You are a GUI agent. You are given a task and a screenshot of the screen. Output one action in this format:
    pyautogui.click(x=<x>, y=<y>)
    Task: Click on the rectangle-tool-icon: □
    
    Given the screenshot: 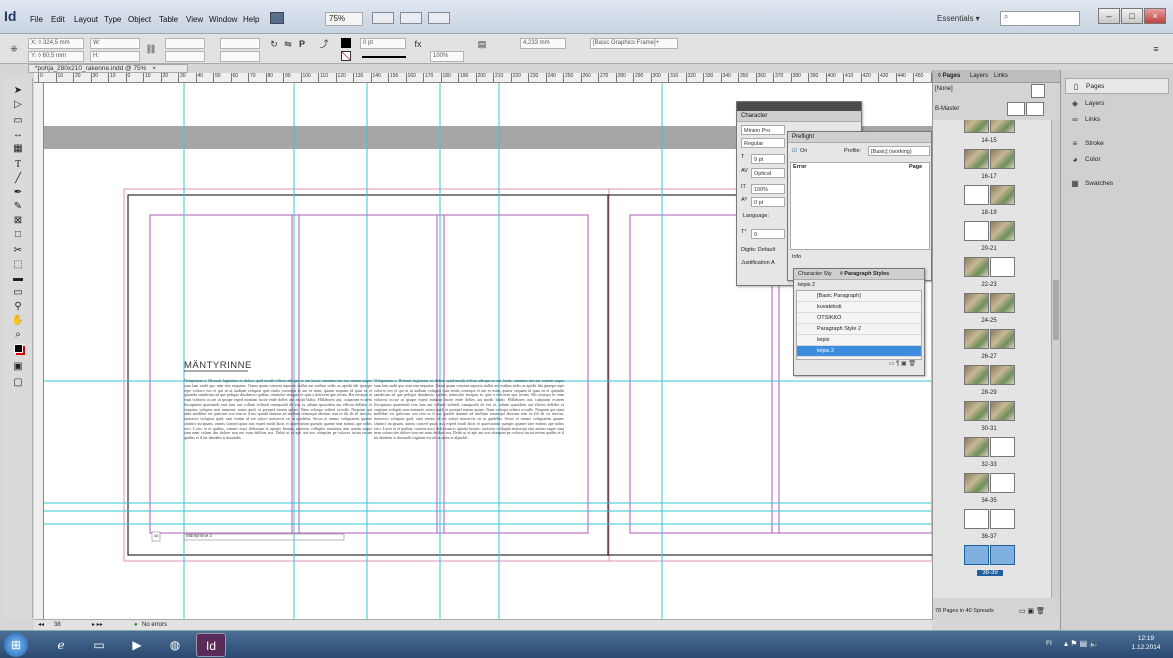 What is the action you would take?
    pyautogui.click(x=18, y=235)
    